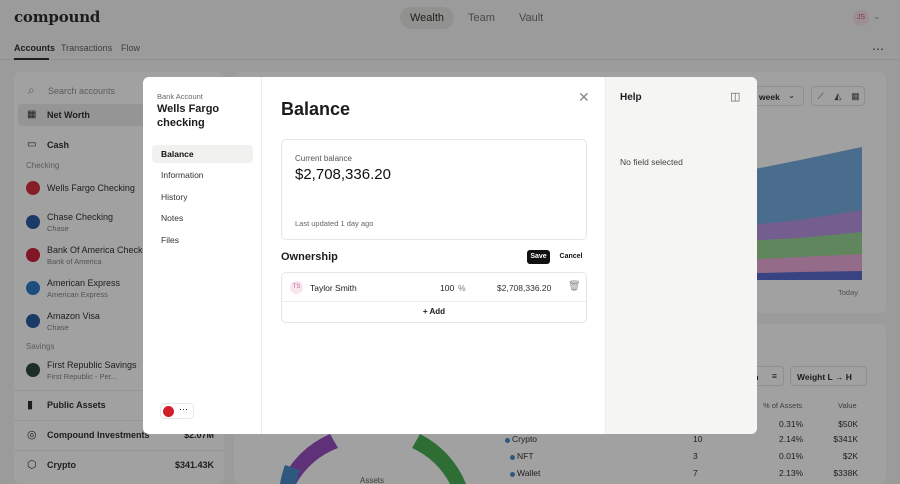 This screenshot has width=900, height=484. What do you see at coordinates (188, 116) in the screenshot?
I see `account-title: Wells Fargo checking` at bounding box center [188, 116].